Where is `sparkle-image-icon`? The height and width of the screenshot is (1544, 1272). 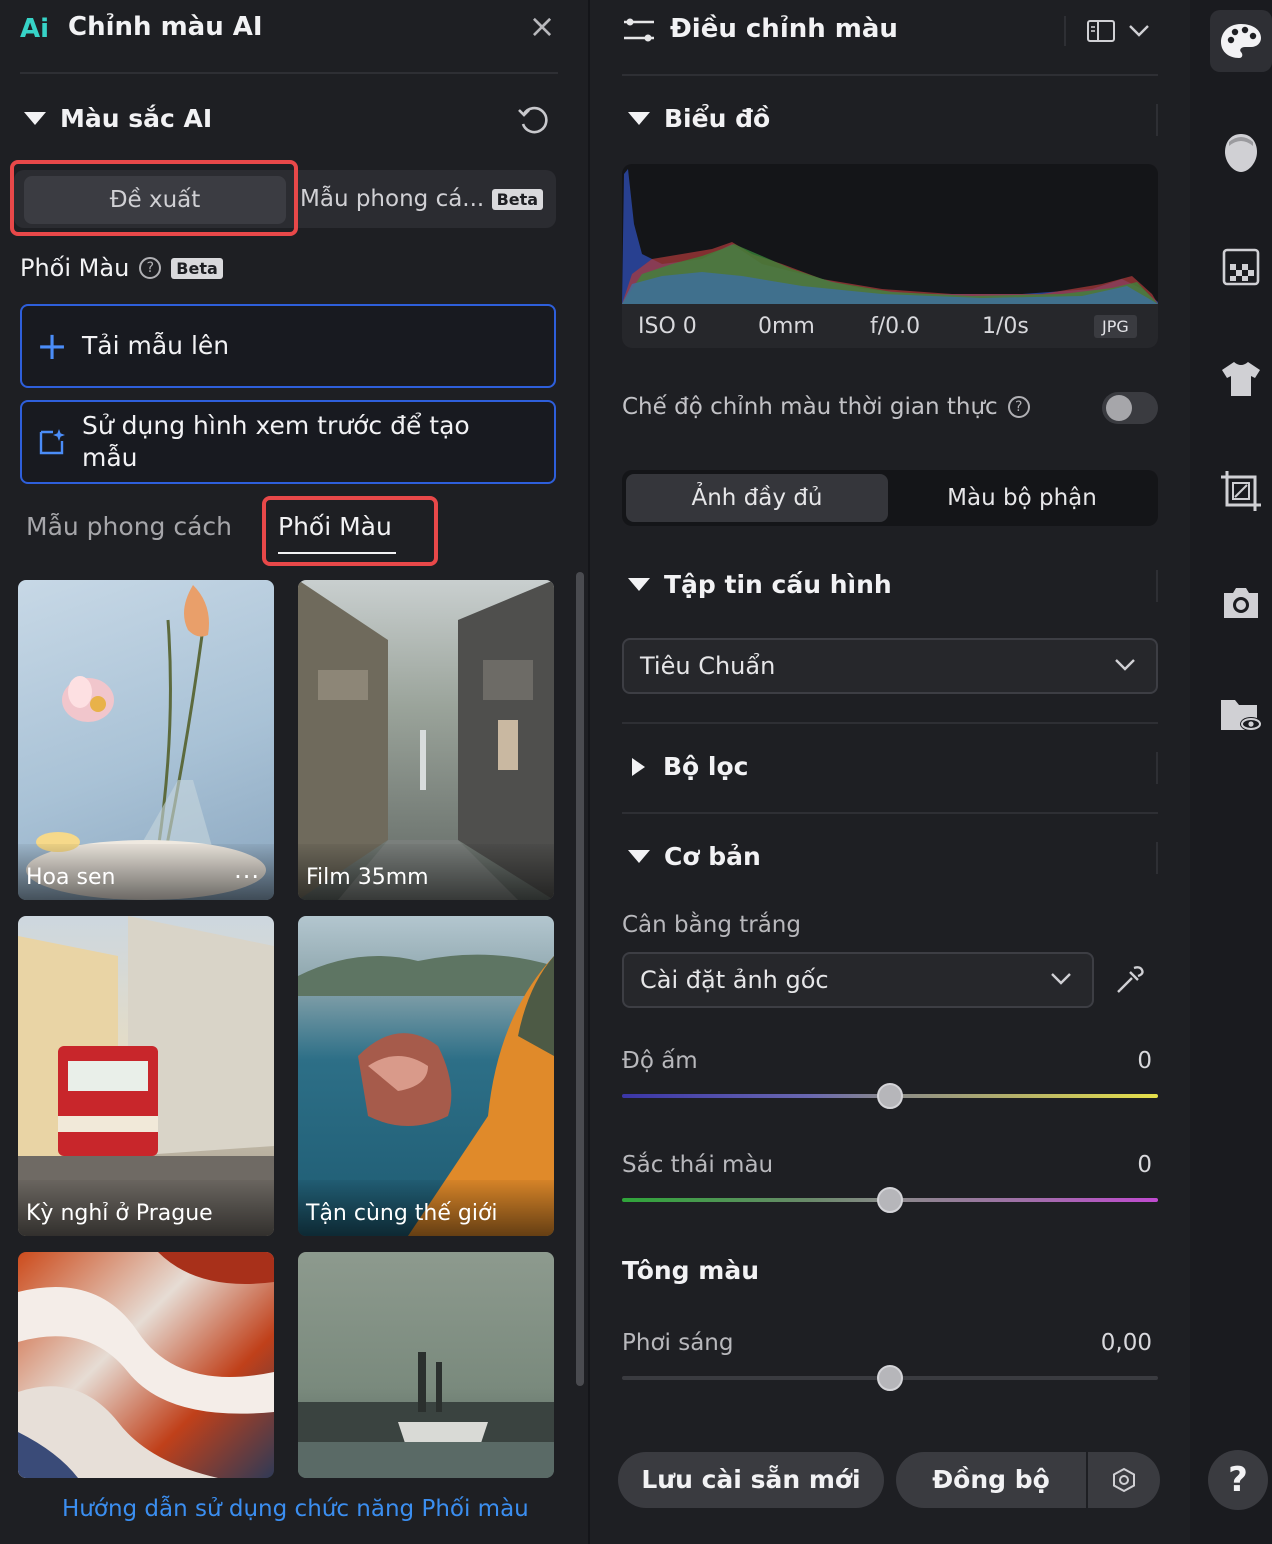 sparkle-image-icon is located at coordinates (52, 442).